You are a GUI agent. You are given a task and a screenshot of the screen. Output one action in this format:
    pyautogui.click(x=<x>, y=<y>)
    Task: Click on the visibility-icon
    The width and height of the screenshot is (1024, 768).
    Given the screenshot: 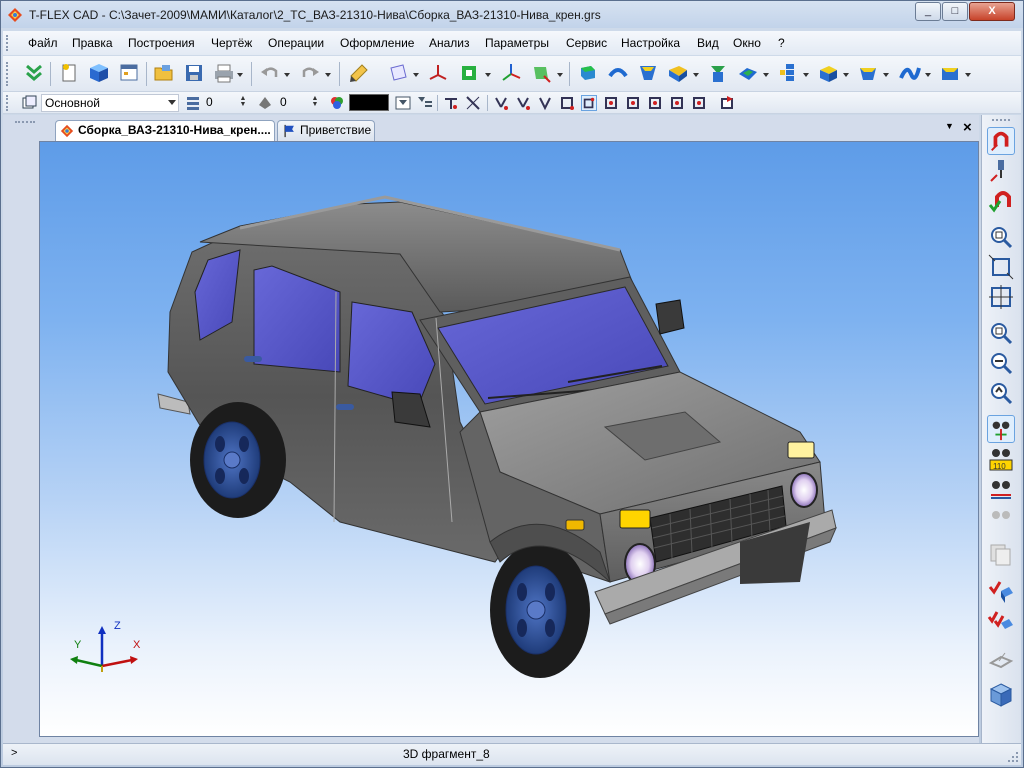 What is the action you would take?
    pyautogui.click(x=1001, y=429)
    